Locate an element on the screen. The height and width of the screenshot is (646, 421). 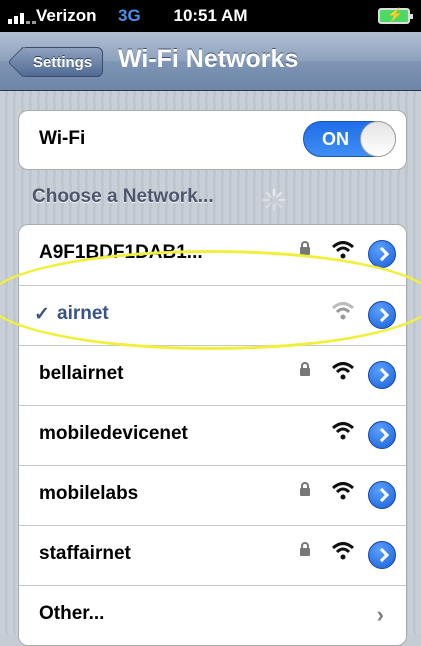
wifi-toggle-row: Wi-Fi ON is located at coordinates (212, 140).